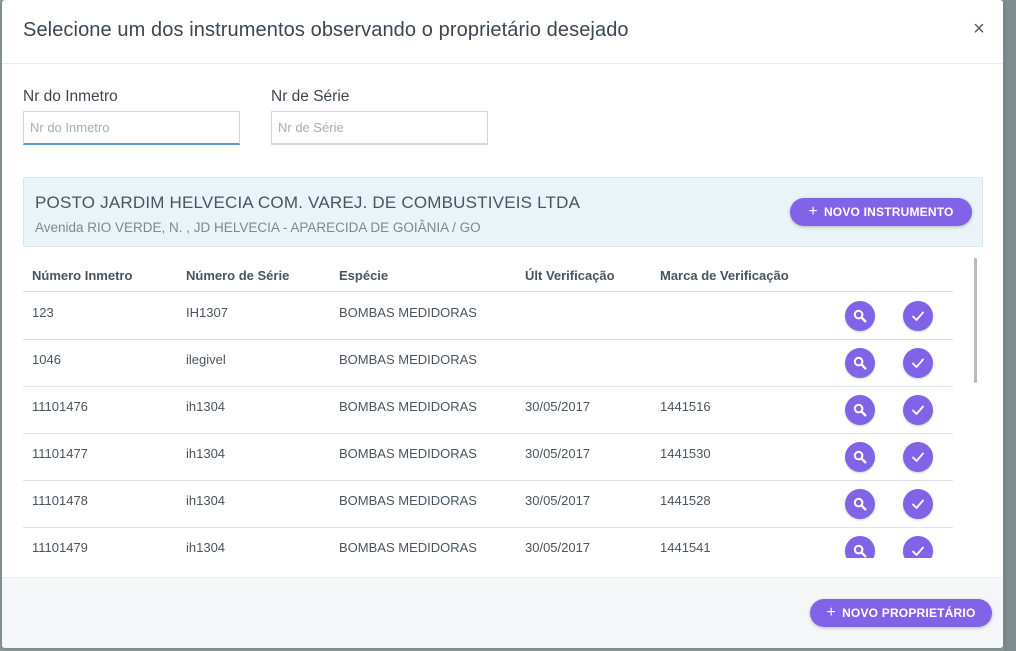  What do you see at coordinates (502, 612) in the screenshot?
I see `modal-footer: + NOVO PROPRIETÁRIO` at bounding box center [502, 612].